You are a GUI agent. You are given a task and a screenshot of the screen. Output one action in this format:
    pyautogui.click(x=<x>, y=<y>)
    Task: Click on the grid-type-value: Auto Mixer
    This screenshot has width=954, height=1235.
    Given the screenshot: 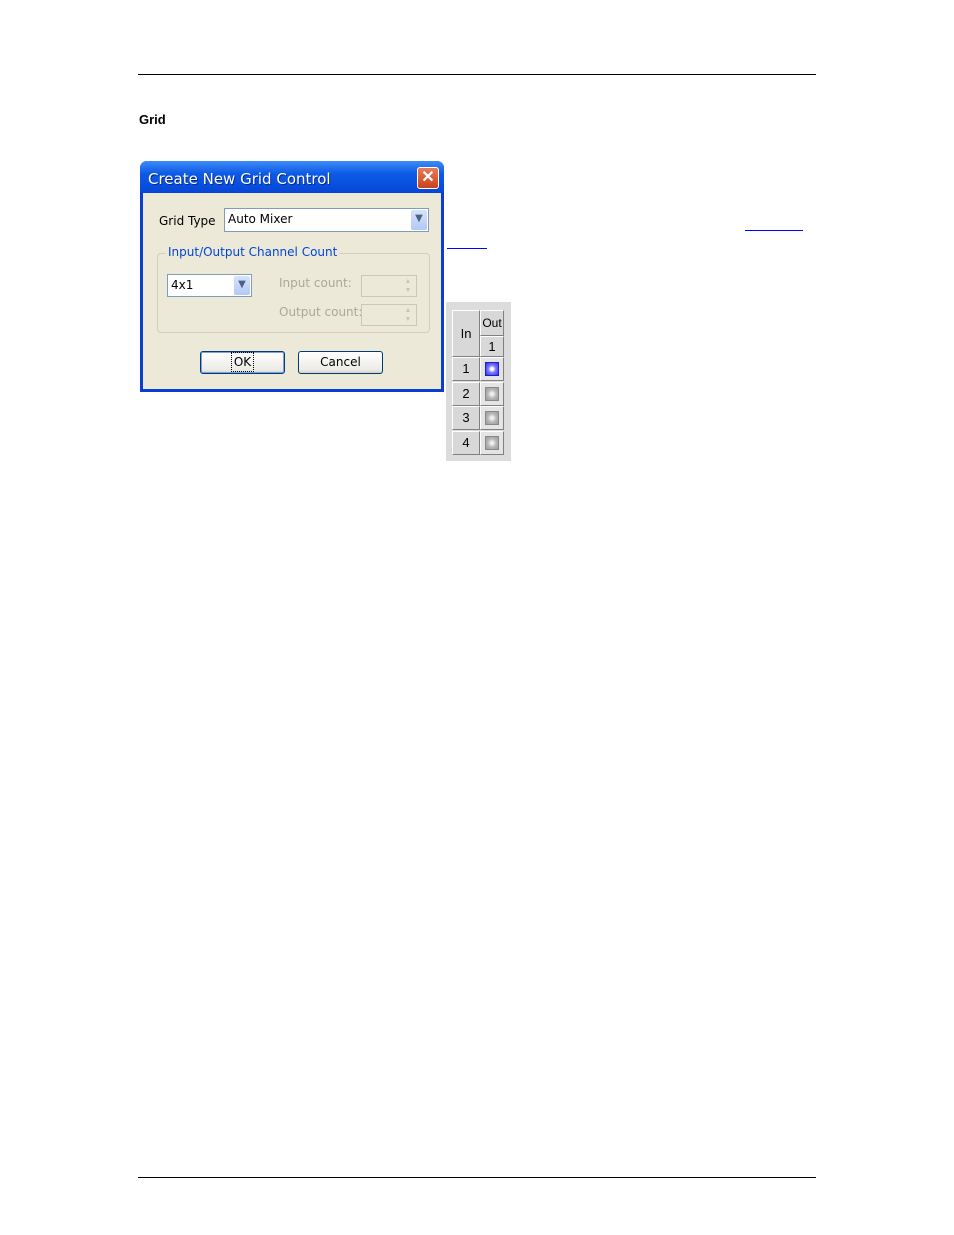 What is the action you would take?
    pyautogui.click(x=260, y=219)
    